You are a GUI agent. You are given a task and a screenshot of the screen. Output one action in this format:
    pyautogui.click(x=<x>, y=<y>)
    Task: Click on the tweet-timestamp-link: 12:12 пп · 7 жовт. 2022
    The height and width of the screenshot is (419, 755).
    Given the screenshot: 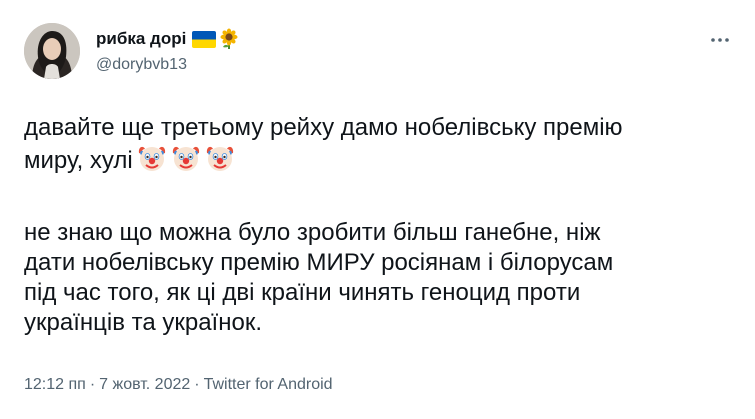 What is the action you would take?
    pyautogui.click(x=107, y=384)
    